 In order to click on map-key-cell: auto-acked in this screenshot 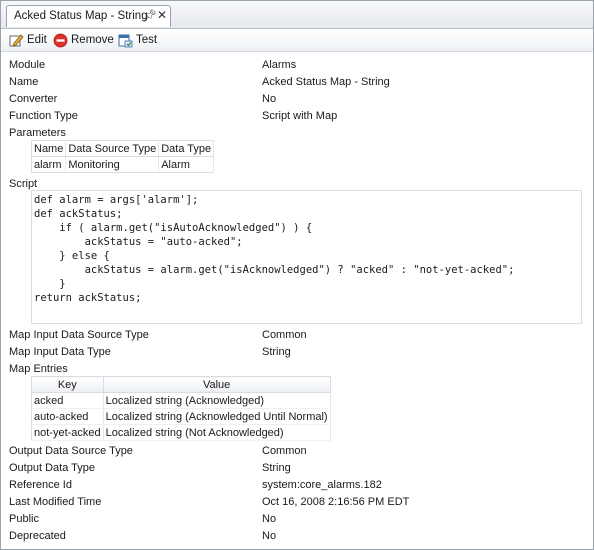, I will do `click(67, 416)`.